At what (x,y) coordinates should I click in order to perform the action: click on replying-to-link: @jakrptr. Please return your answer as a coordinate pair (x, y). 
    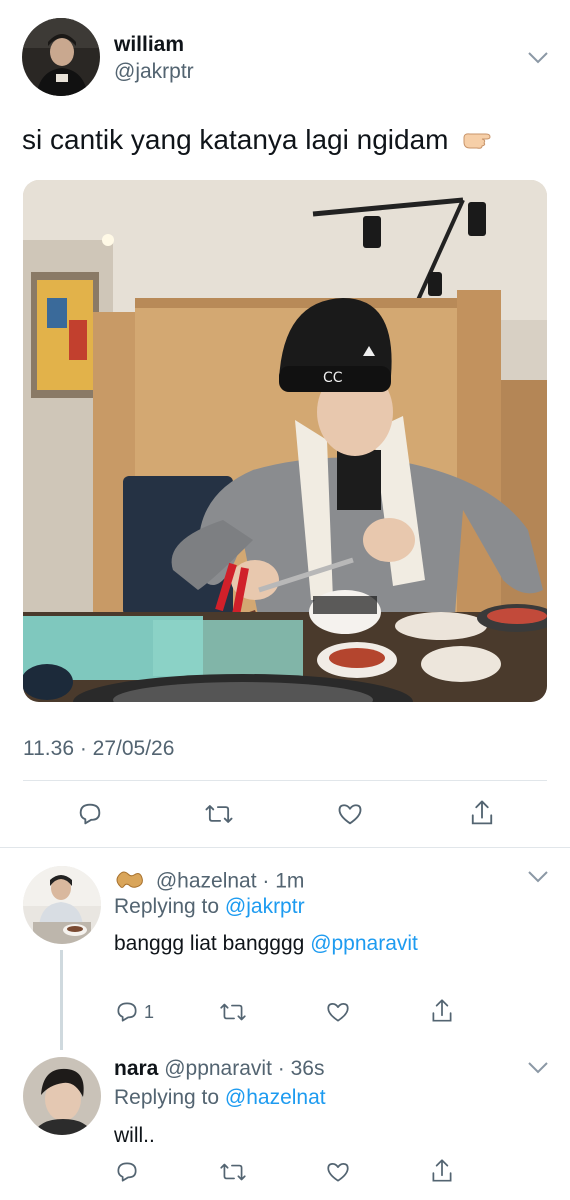
    Looking at the image, I should click on (265, 906).